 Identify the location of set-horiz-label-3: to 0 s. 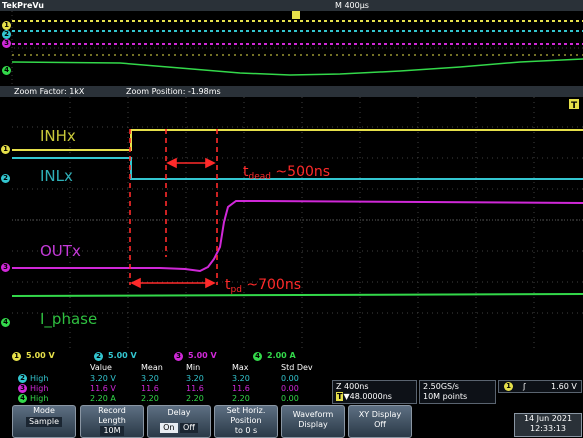
(246, 430).